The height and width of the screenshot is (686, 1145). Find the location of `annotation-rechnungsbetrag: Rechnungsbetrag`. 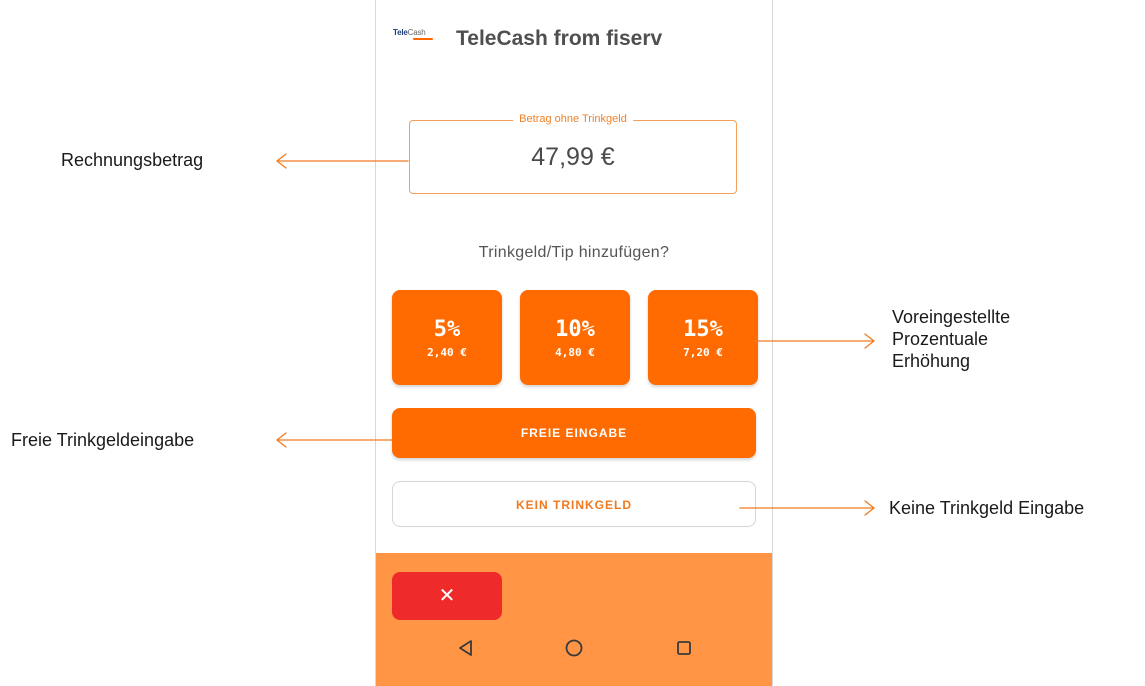

annotation-rechnungsbetrag: Rechnungsbetrag is located at coordinates (132, 160).